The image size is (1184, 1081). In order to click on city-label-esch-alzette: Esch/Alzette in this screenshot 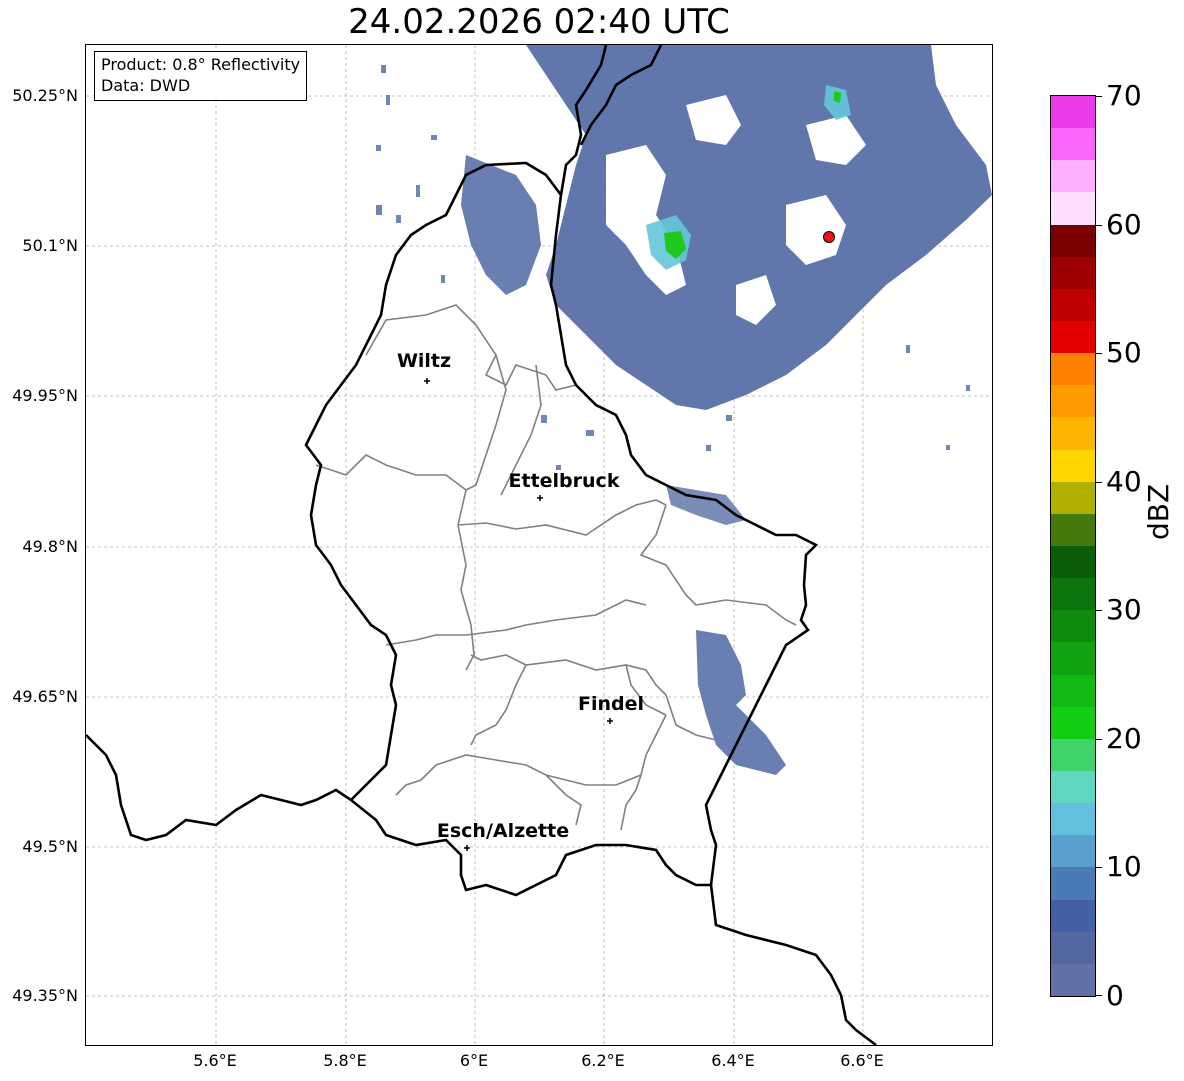, I will do `click(503, 831)`.